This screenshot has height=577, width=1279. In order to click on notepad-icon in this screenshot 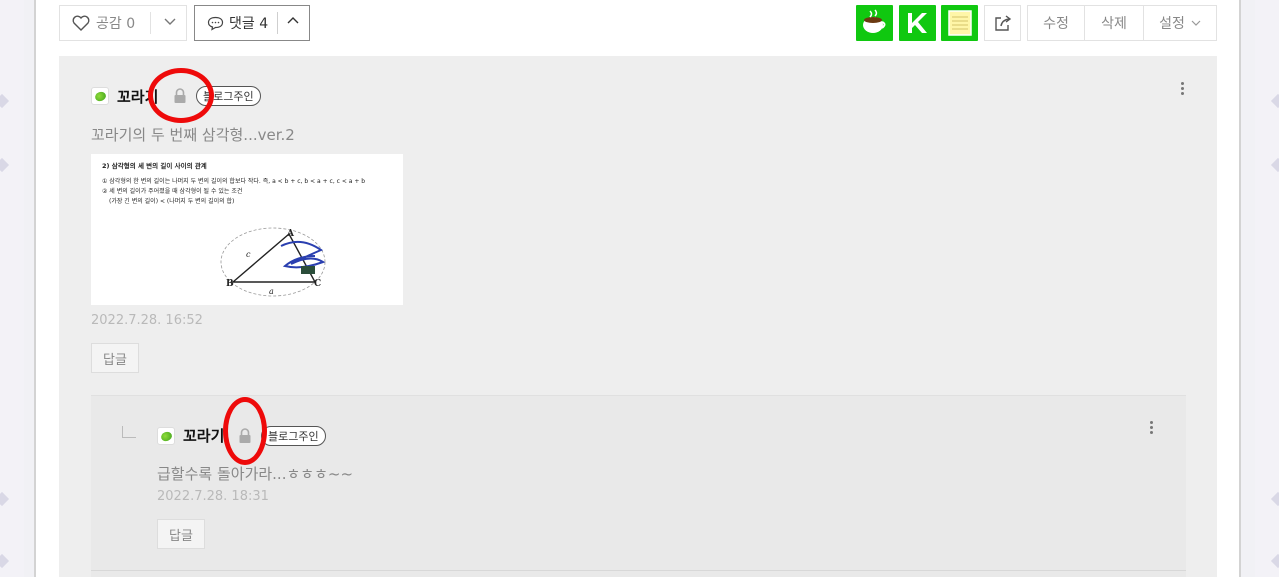, I will do `click(960, 23)`.